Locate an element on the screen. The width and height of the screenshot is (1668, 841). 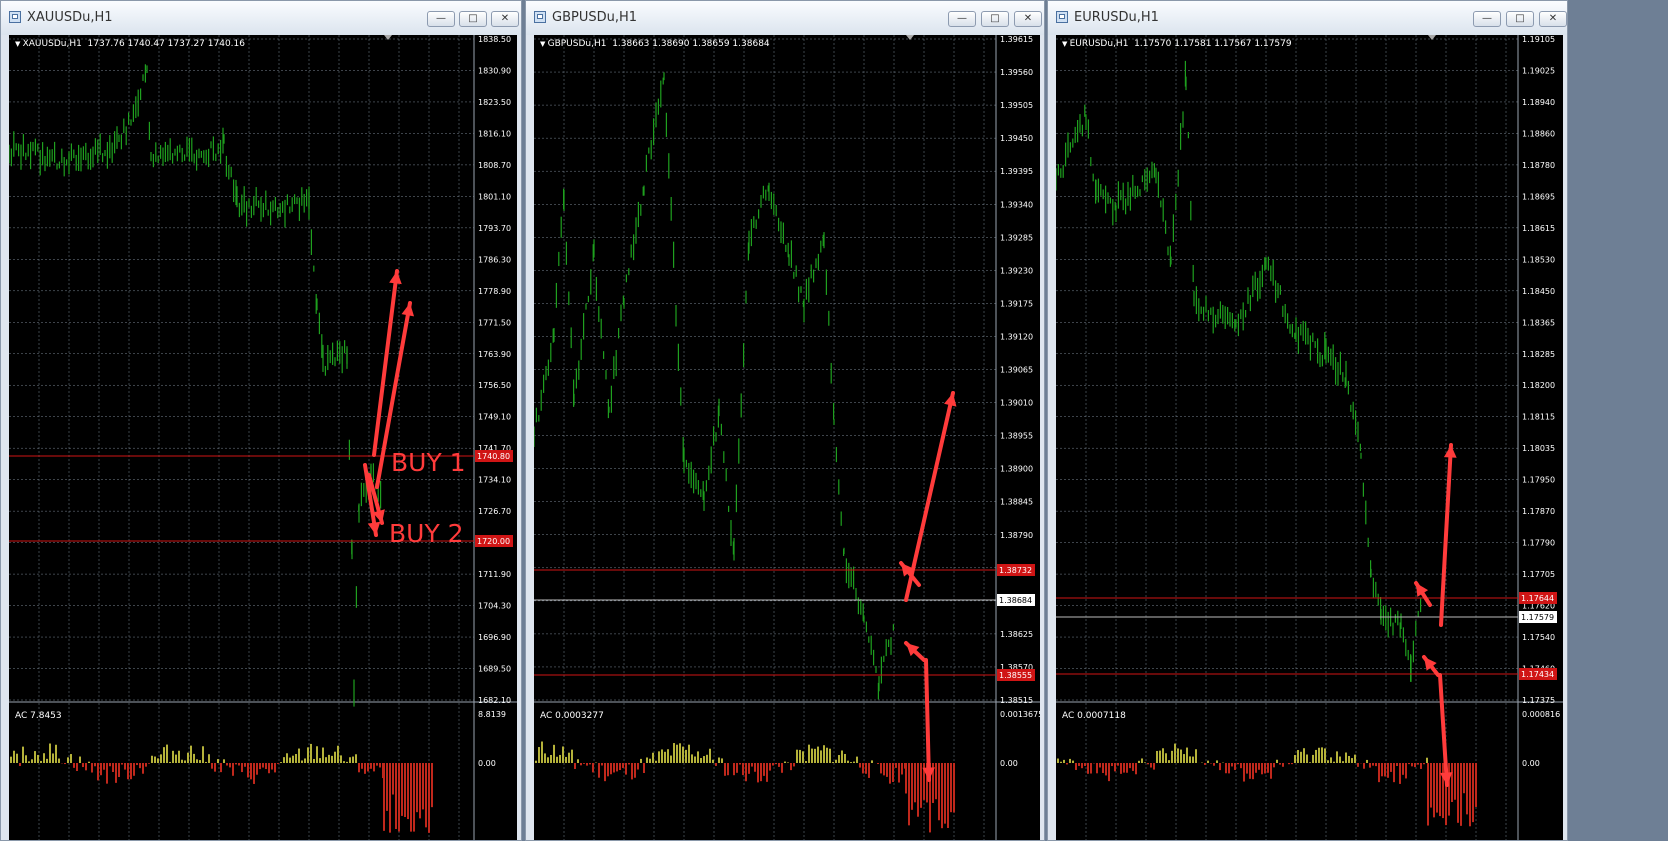
price-label: 1.17950 is located at coordinates (1538, 480).